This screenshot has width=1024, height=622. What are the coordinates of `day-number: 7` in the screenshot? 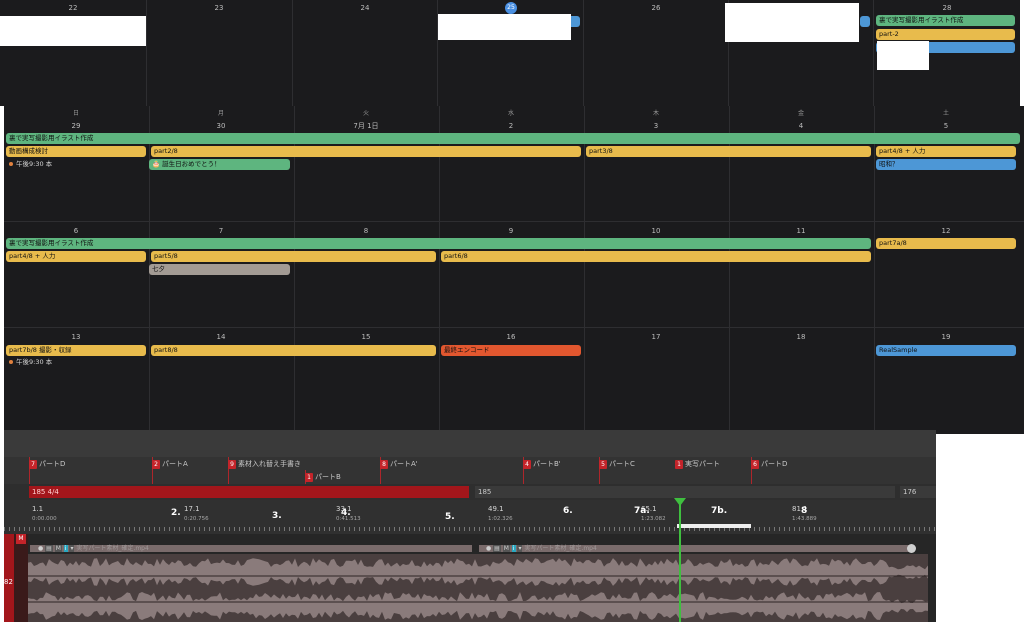 It's located at (221, 231).